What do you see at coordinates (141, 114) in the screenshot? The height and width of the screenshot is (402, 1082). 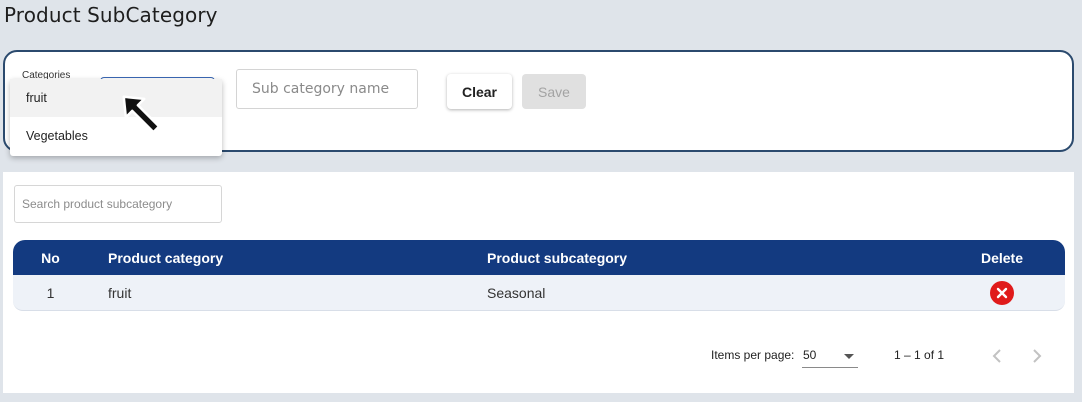 I see `pointer-arrow-icon` at bounding box center [141, 114].